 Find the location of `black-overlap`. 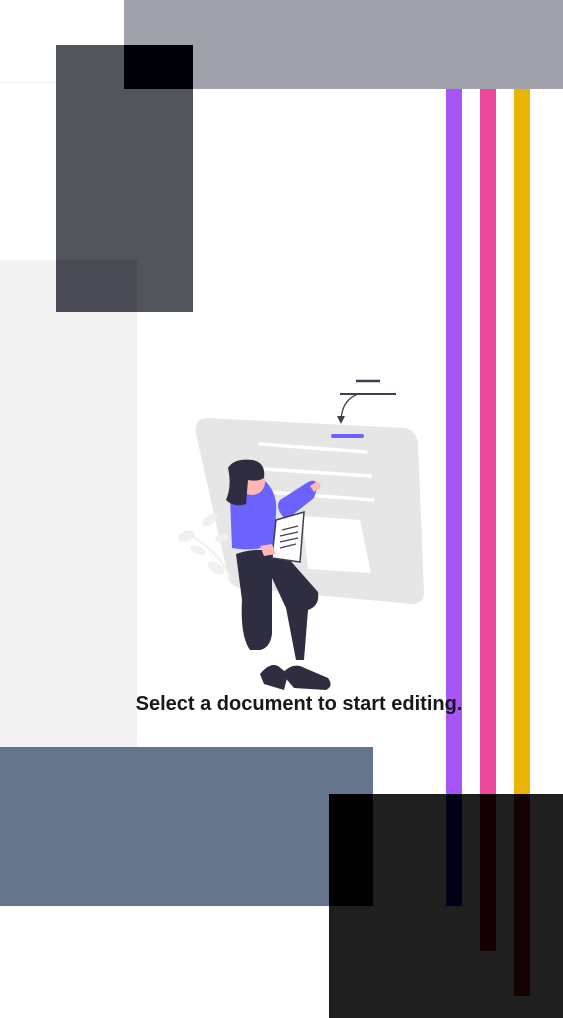

black-overlap is located at coordinates (351, 850).